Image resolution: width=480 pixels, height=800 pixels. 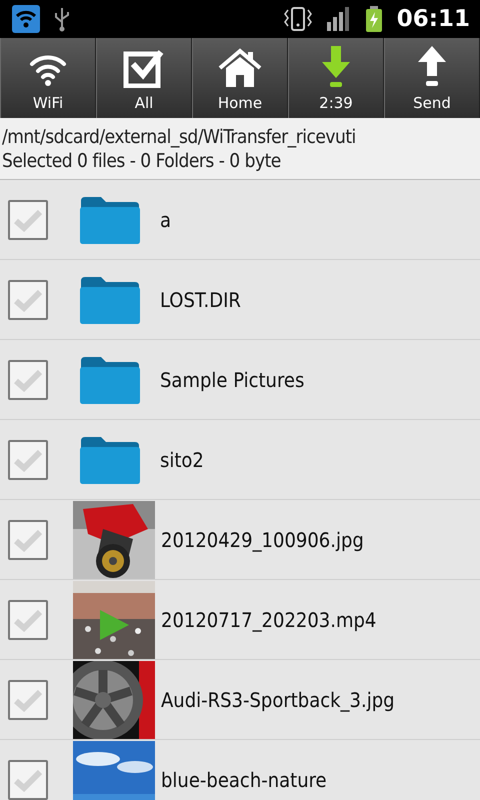 I want to click on checkbox-icon, so click(x=144, y=68).